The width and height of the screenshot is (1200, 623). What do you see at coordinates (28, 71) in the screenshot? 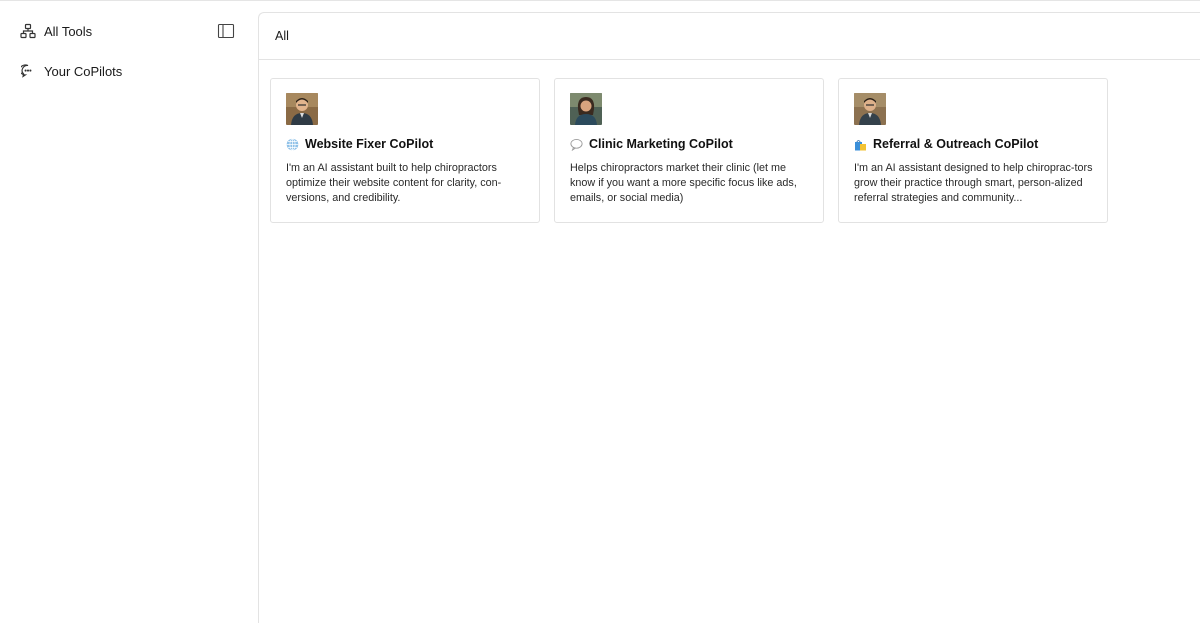
I see `chat-bubble-icon` at bounding box center [28, 71].